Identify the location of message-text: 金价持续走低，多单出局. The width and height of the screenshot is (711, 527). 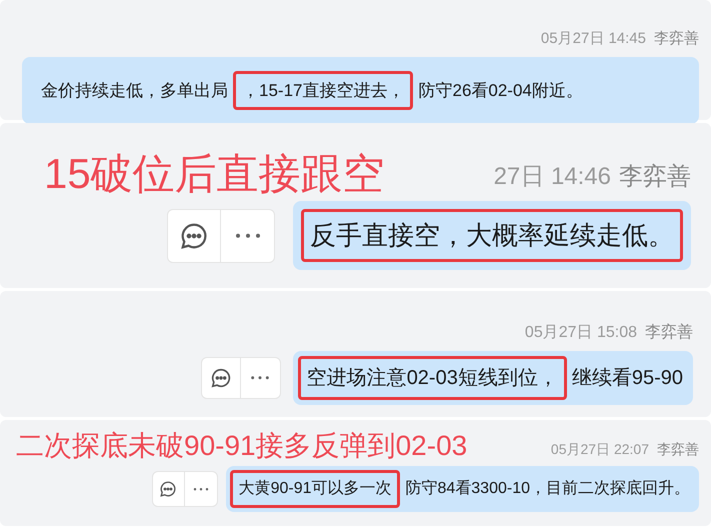
(134, 91).